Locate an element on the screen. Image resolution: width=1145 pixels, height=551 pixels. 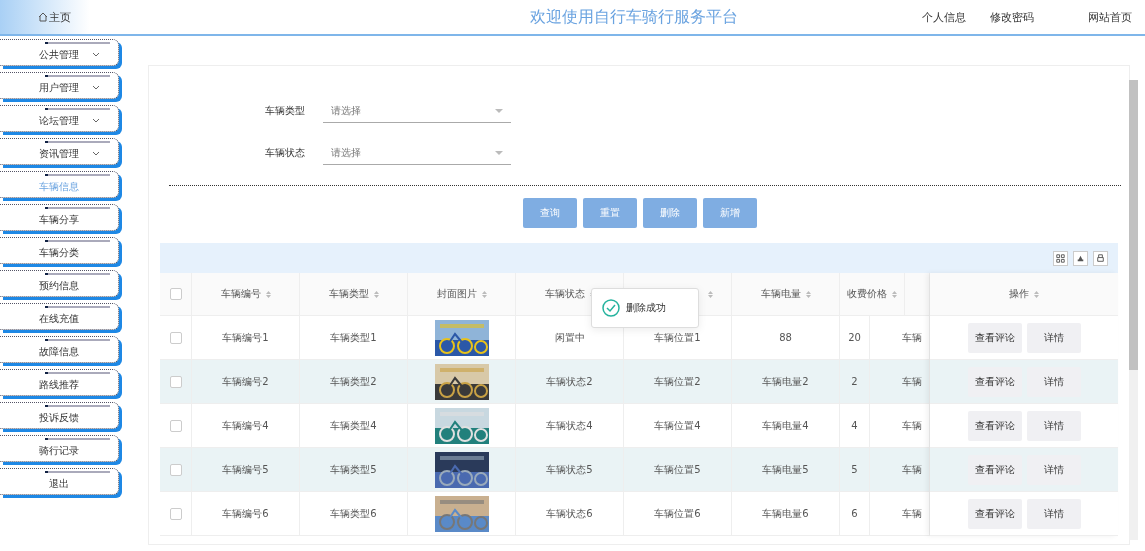
home-icon is located at coordinates (43, 17).